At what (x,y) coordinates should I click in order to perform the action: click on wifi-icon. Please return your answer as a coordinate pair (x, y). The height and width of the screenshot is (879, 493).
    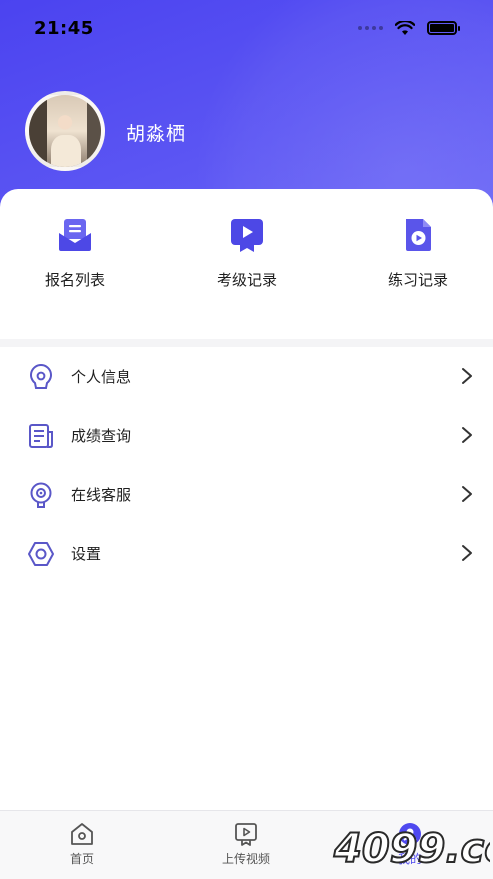
    Looking at the image, I should click on (405, 27).